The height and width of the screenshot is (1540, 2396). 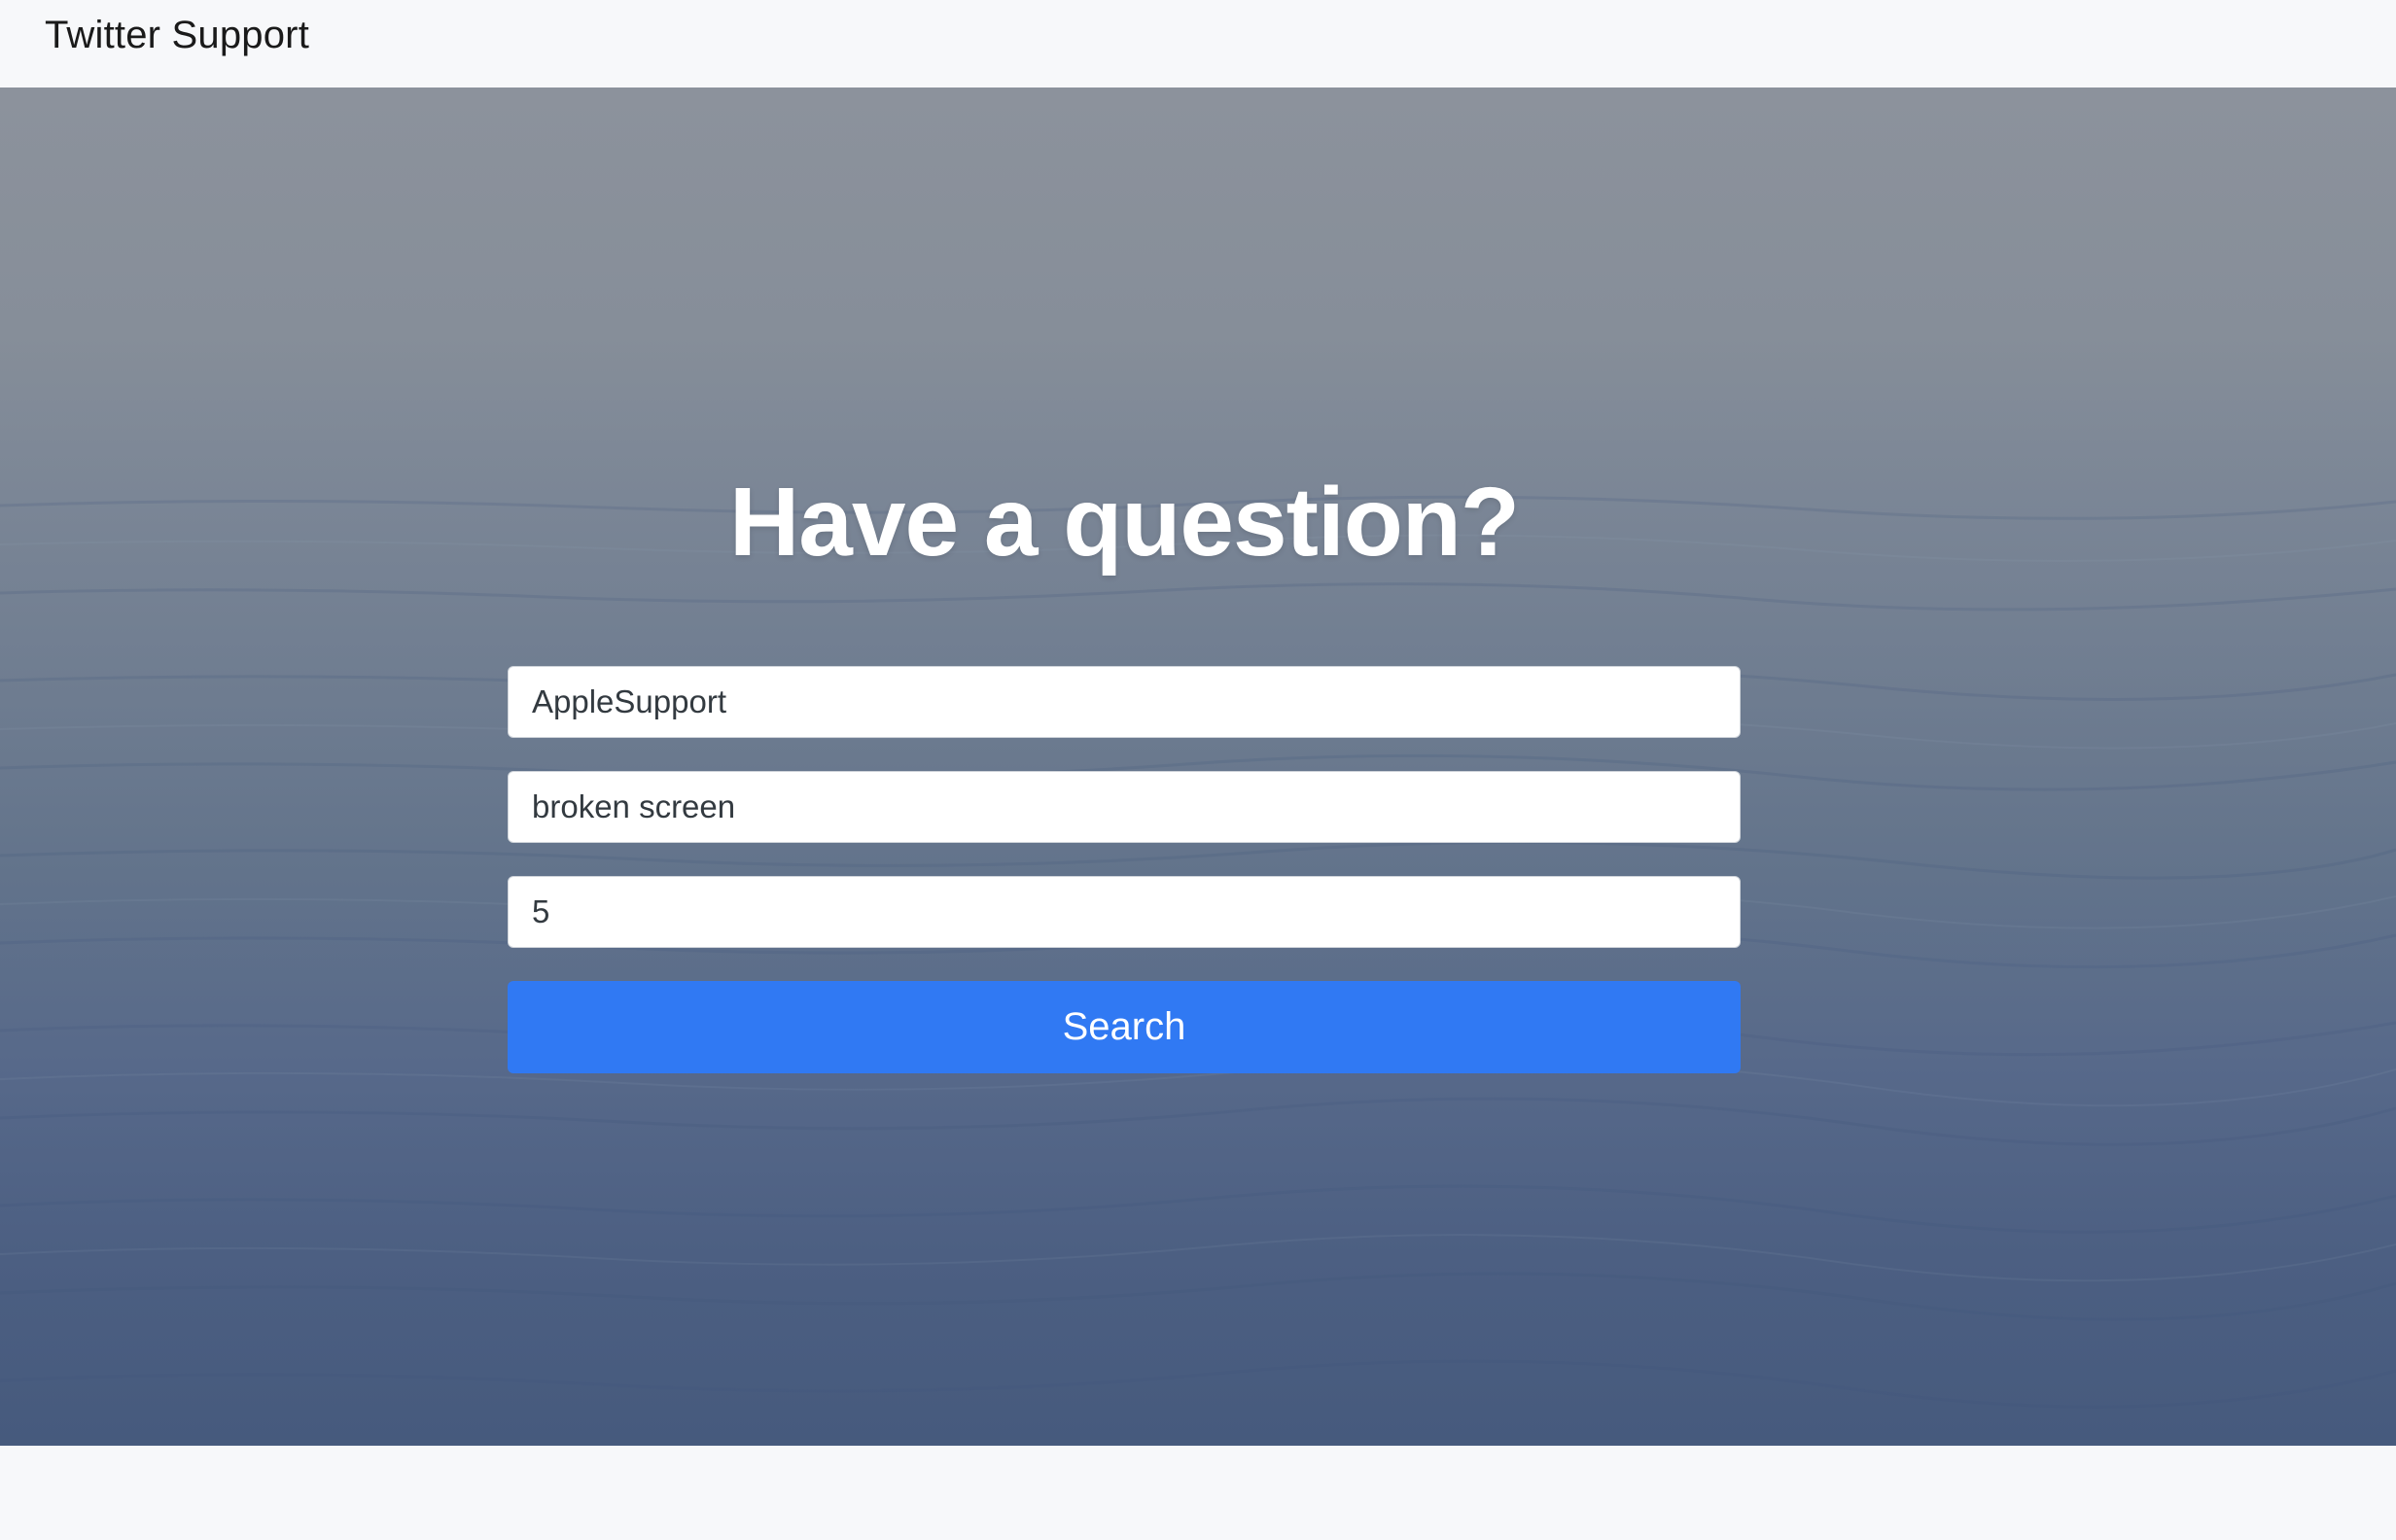 I want to click on brand-link: Twitter Support, so click(x=177, y=35).